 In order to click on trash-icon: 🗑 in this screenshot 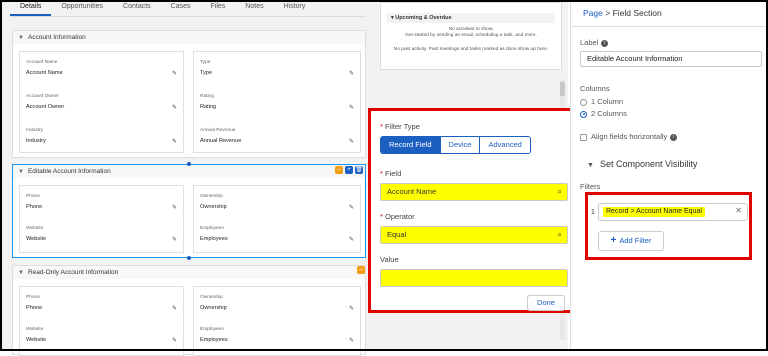, I will do `click(359, 170)`.